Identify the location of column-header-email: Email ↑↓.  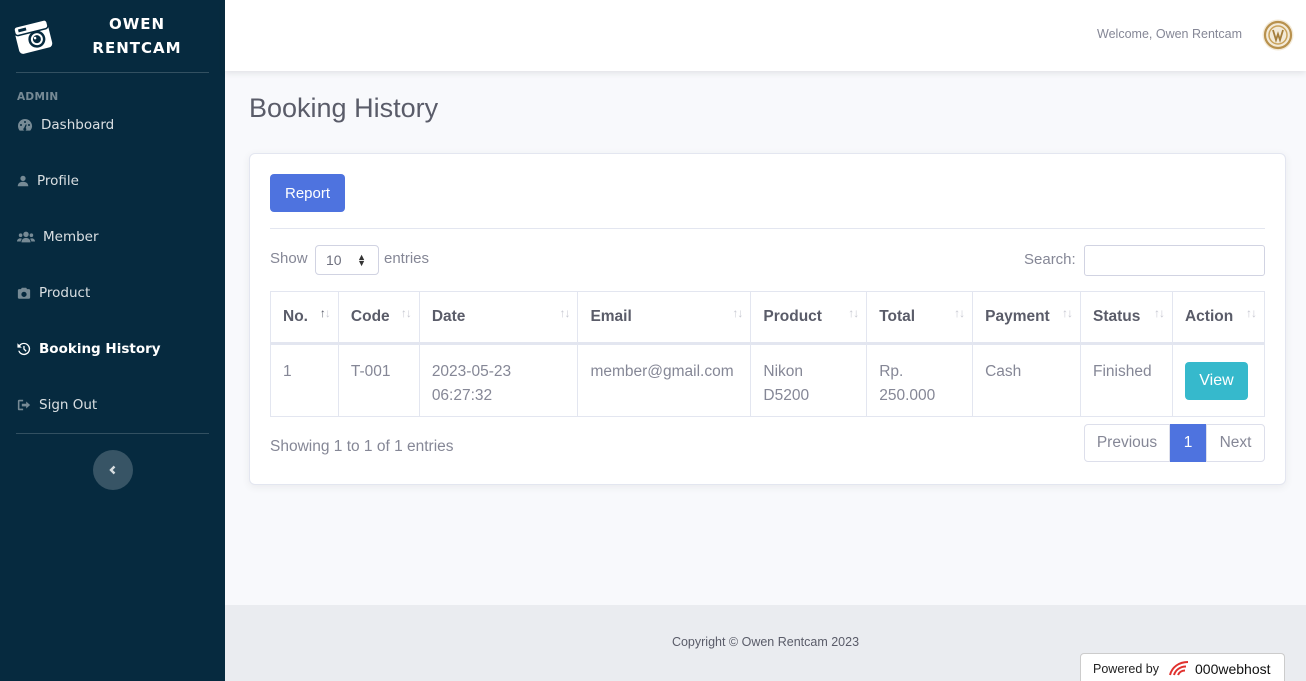
(664, 318).